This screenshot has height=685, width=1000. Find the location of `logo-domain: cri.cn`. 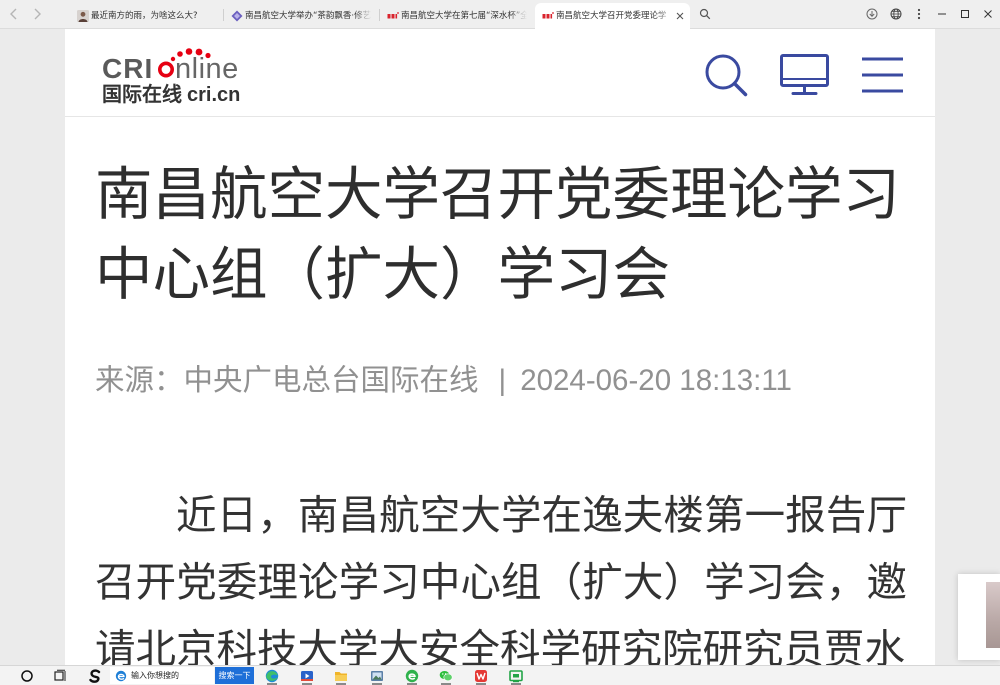

logo-domain: cri.cn is located at coordinates (213, 95).